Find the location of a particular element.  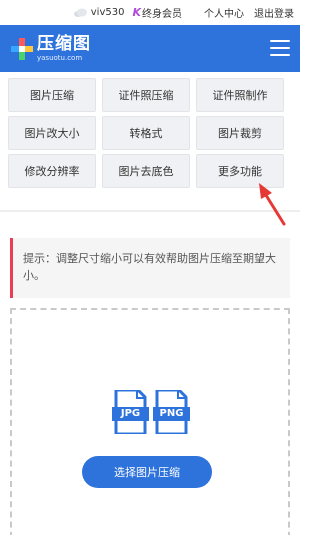

tool-resize-button: 图片改大小 is located at coordinates (52, 133).